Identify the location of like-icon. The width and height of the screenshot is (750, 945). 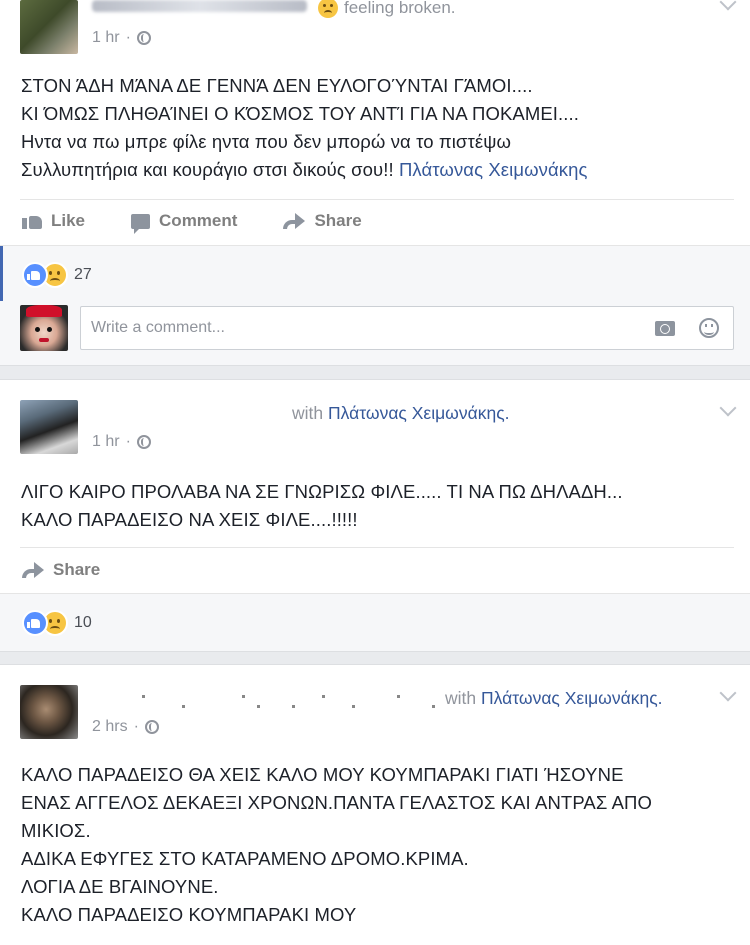
(32, 221).